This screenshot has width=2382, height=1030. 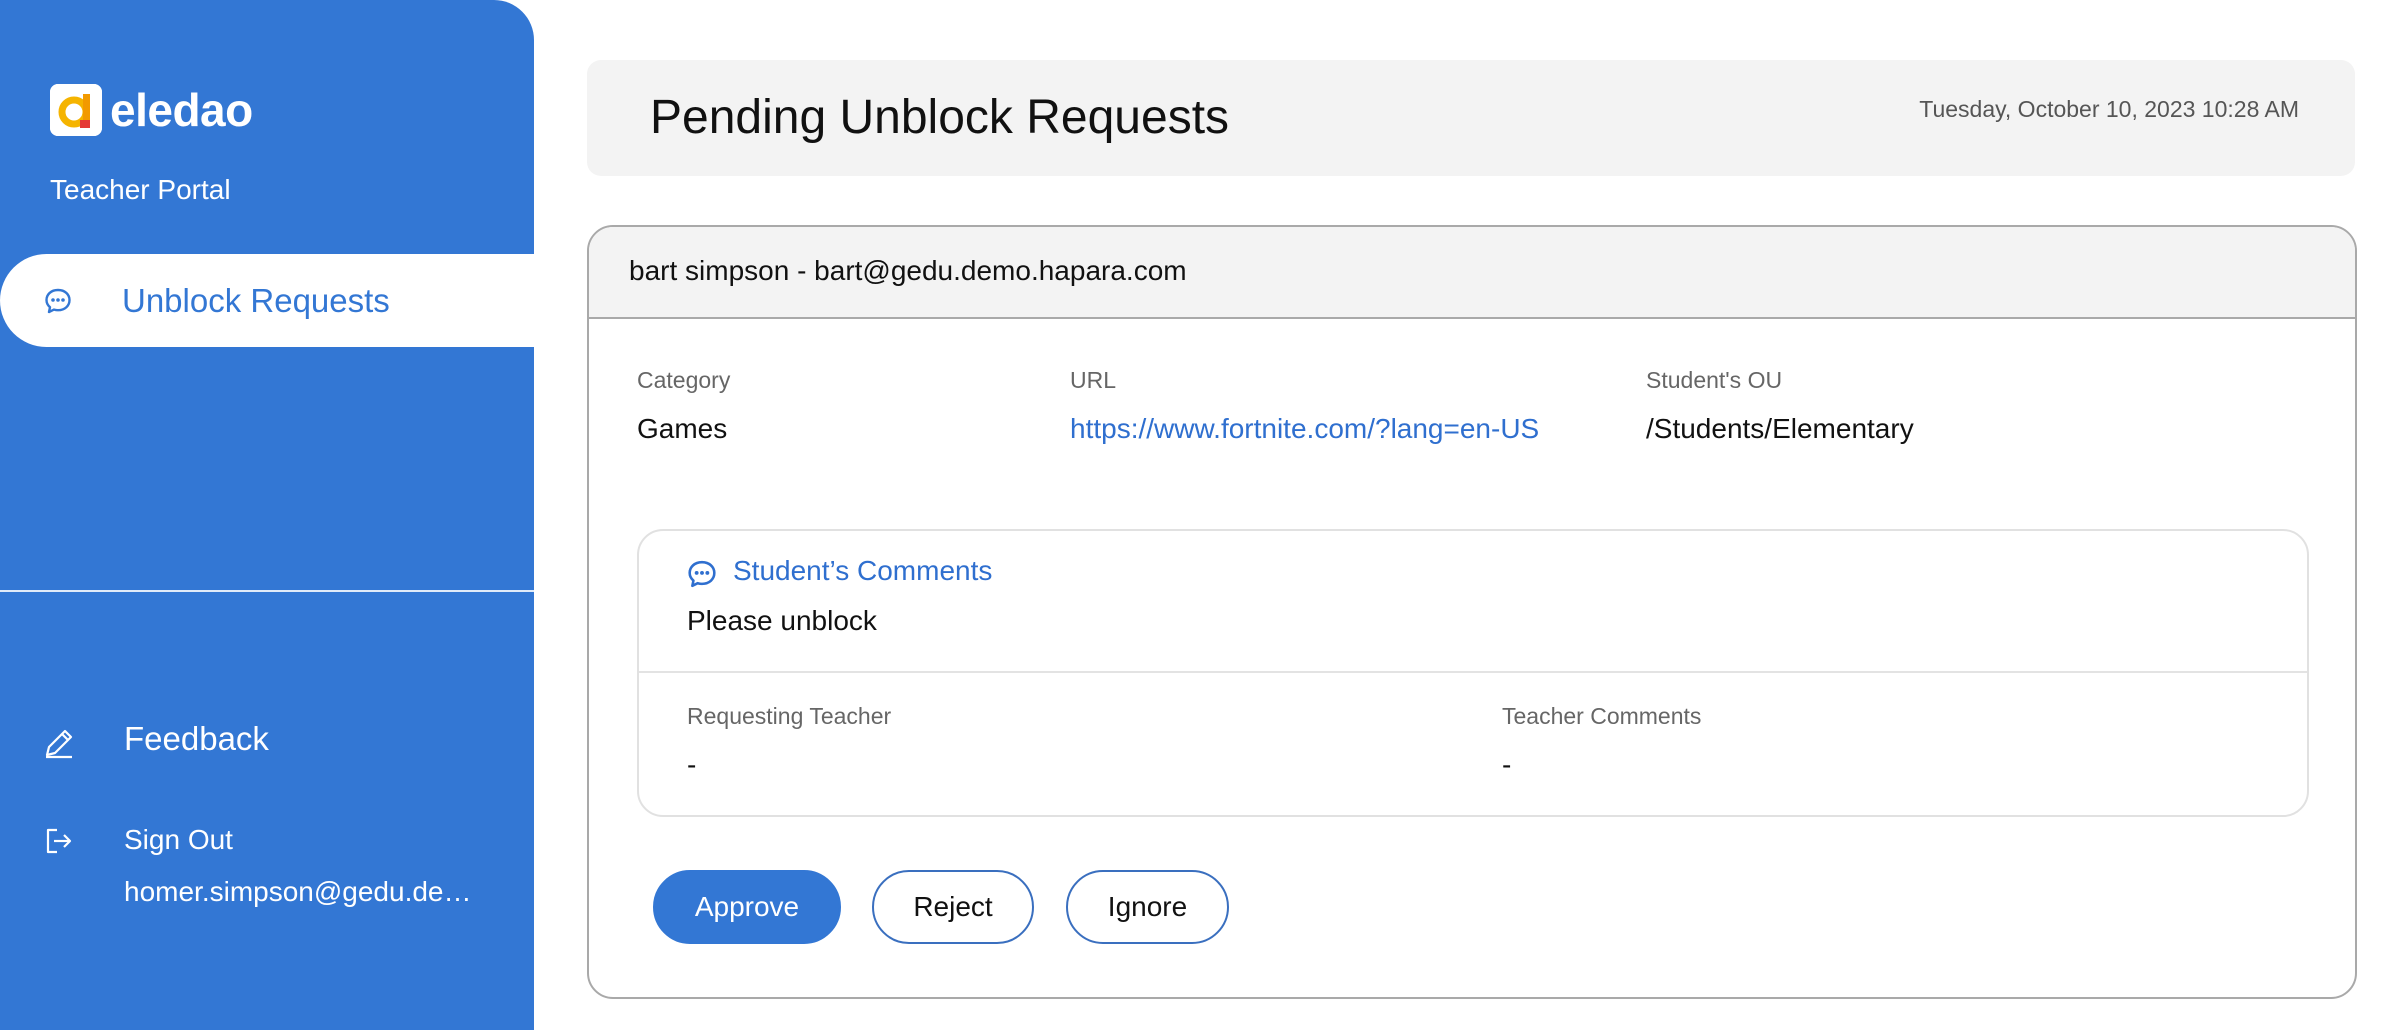 I want to click on category-label: Category, so click(x=684, y=380).